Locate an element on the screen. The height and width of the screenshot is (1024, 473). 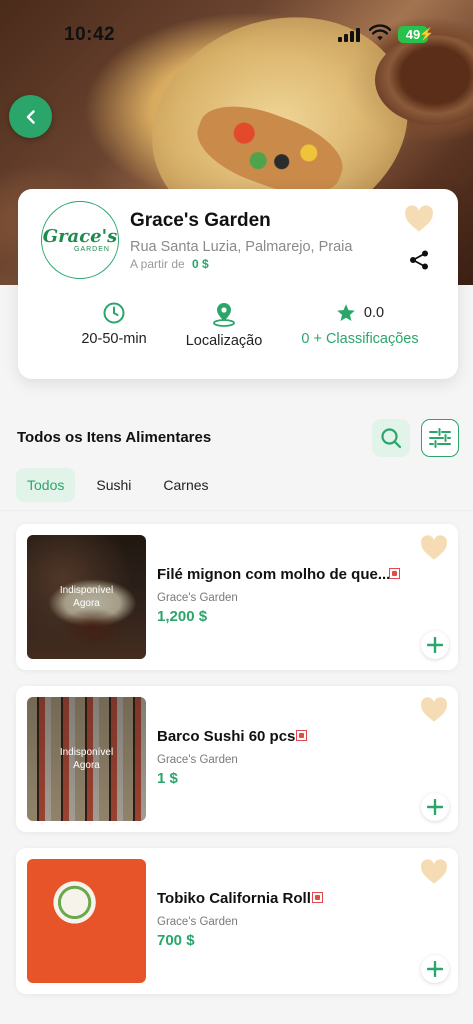
food-item-price: 700 $ is located at coordinates (176, 940).